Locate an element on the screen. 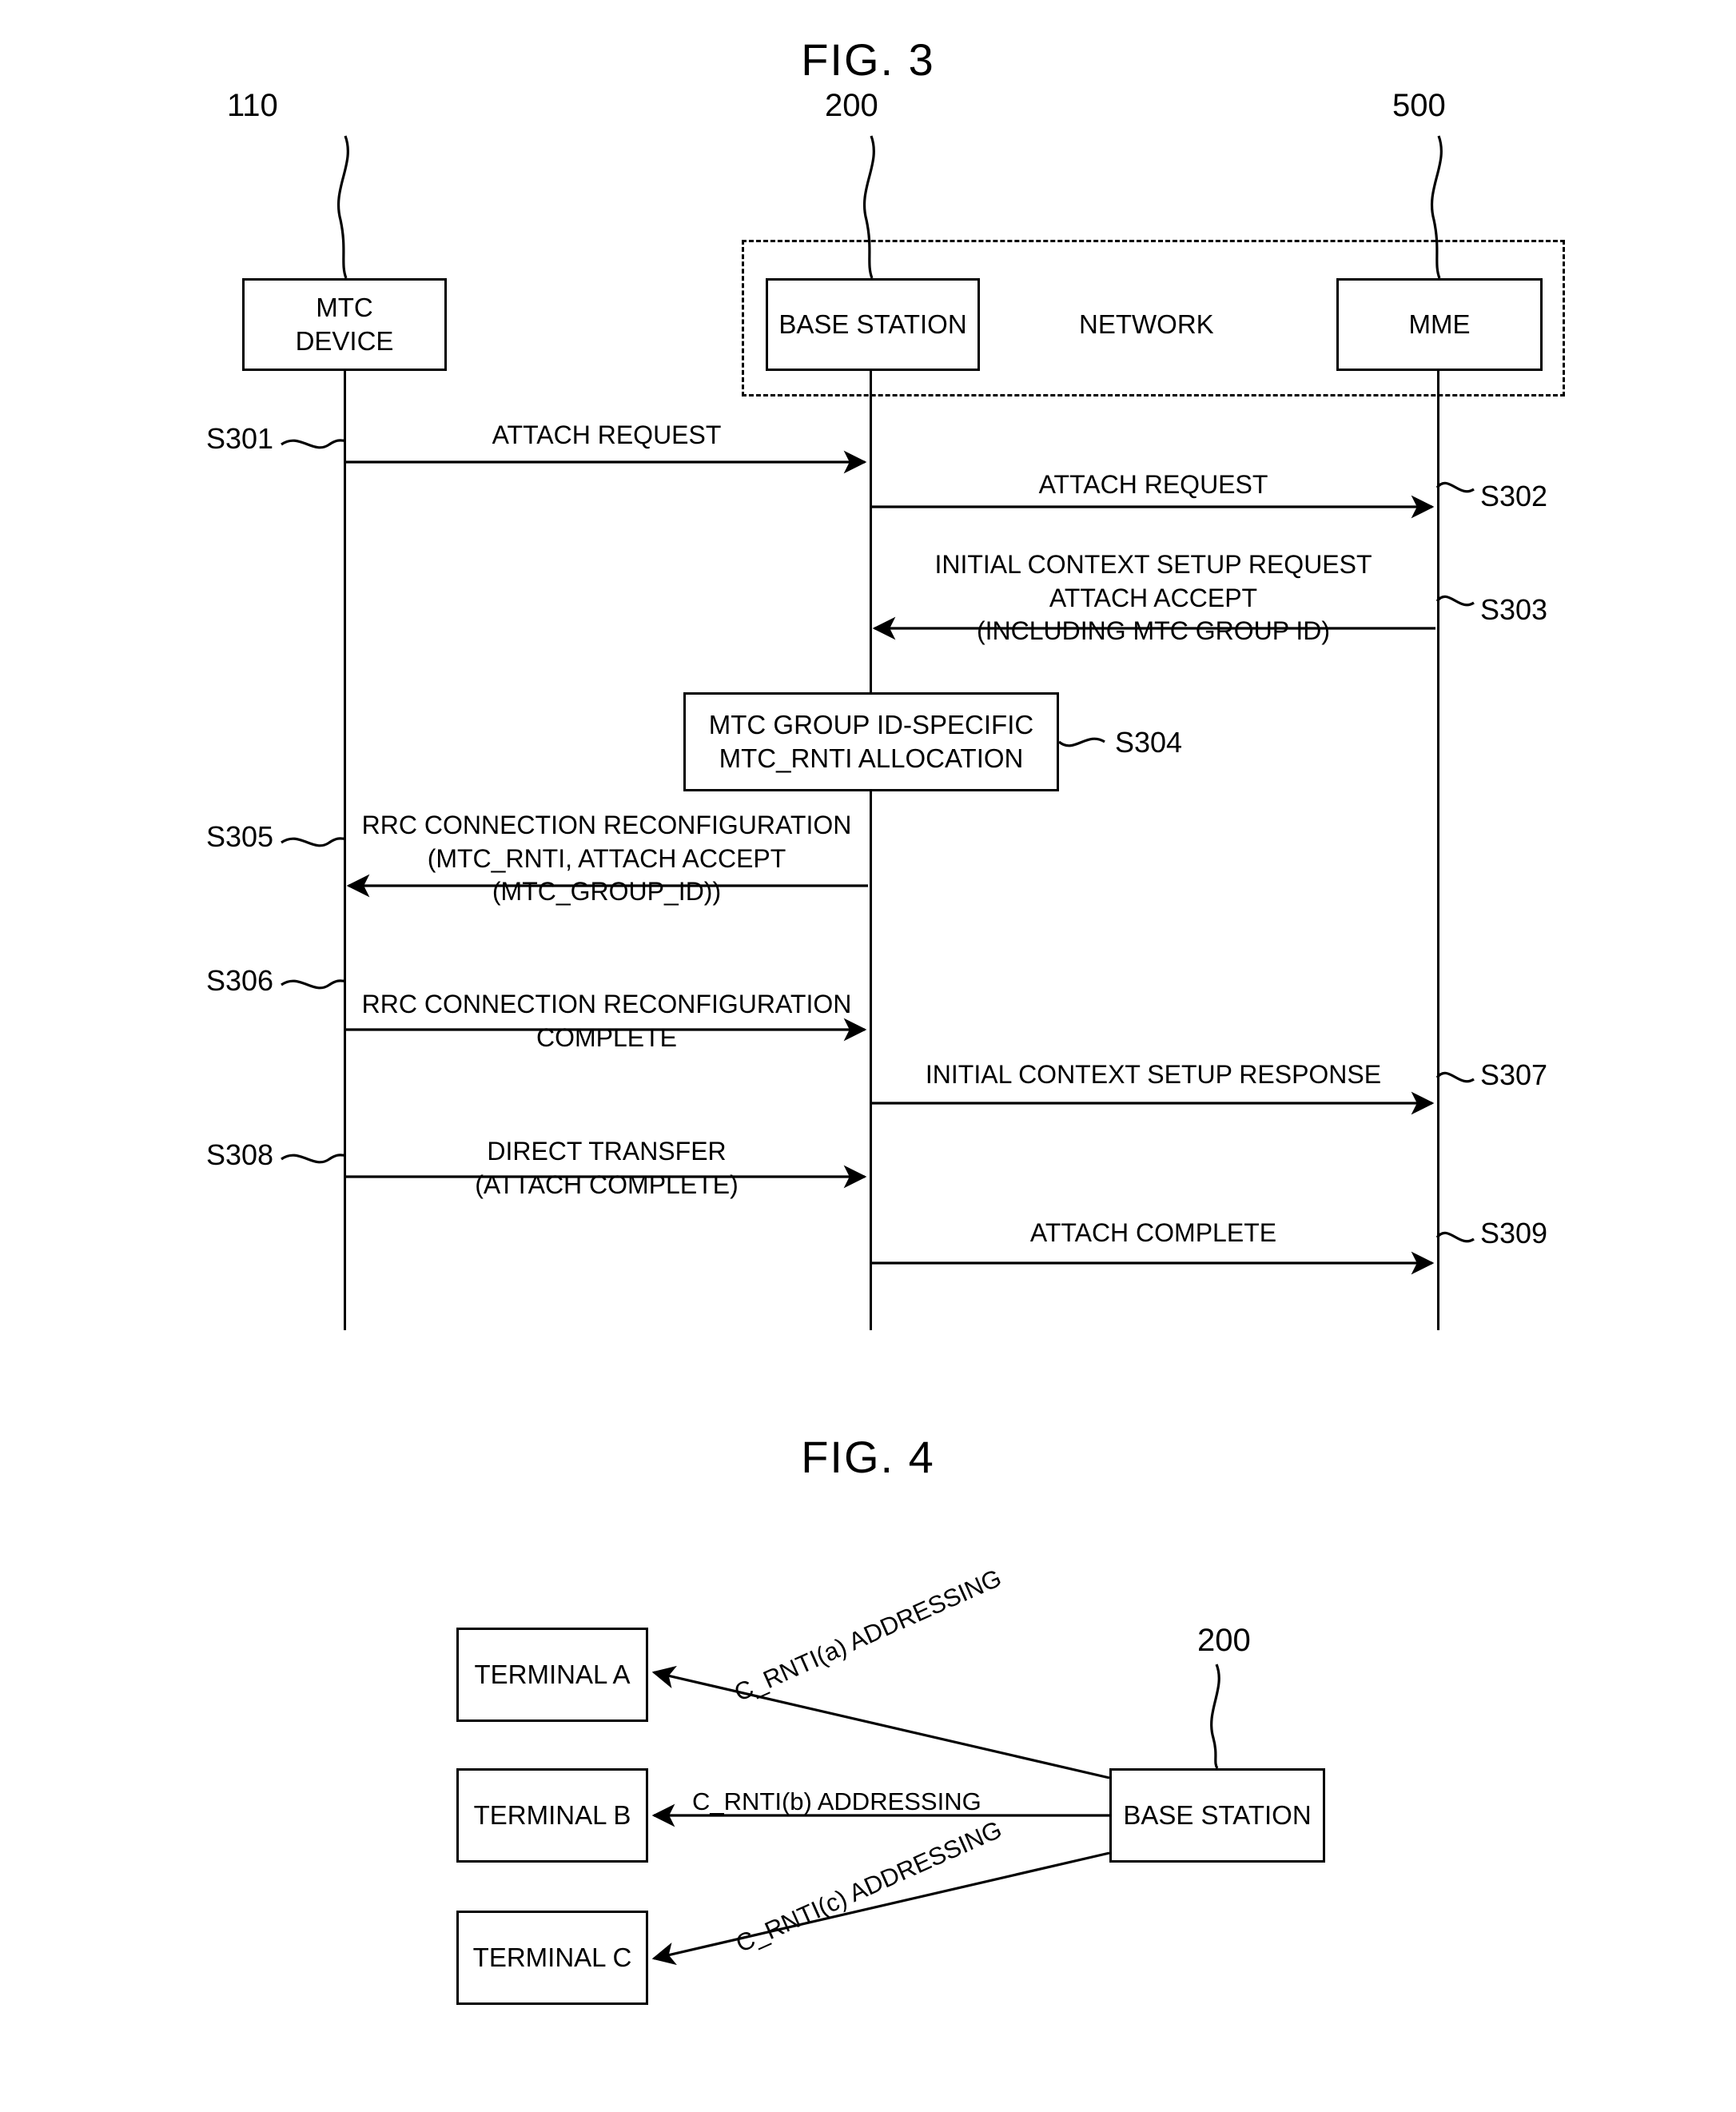  step-ref-s301: S301 is located at coordinates (240, 439).